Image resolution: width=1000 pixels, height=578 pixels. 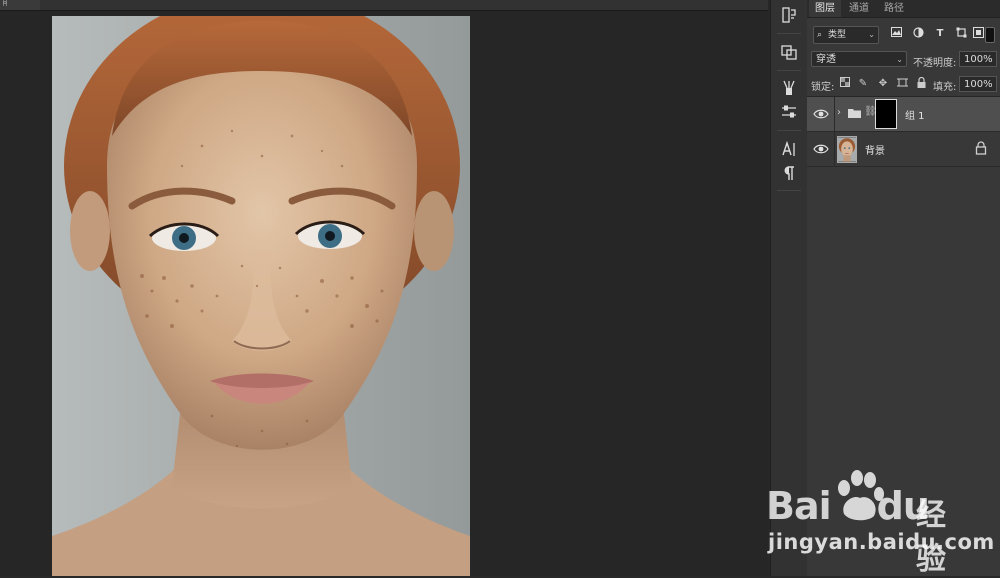 I want to click on image-filter-icon, so click(x=896, y=34).